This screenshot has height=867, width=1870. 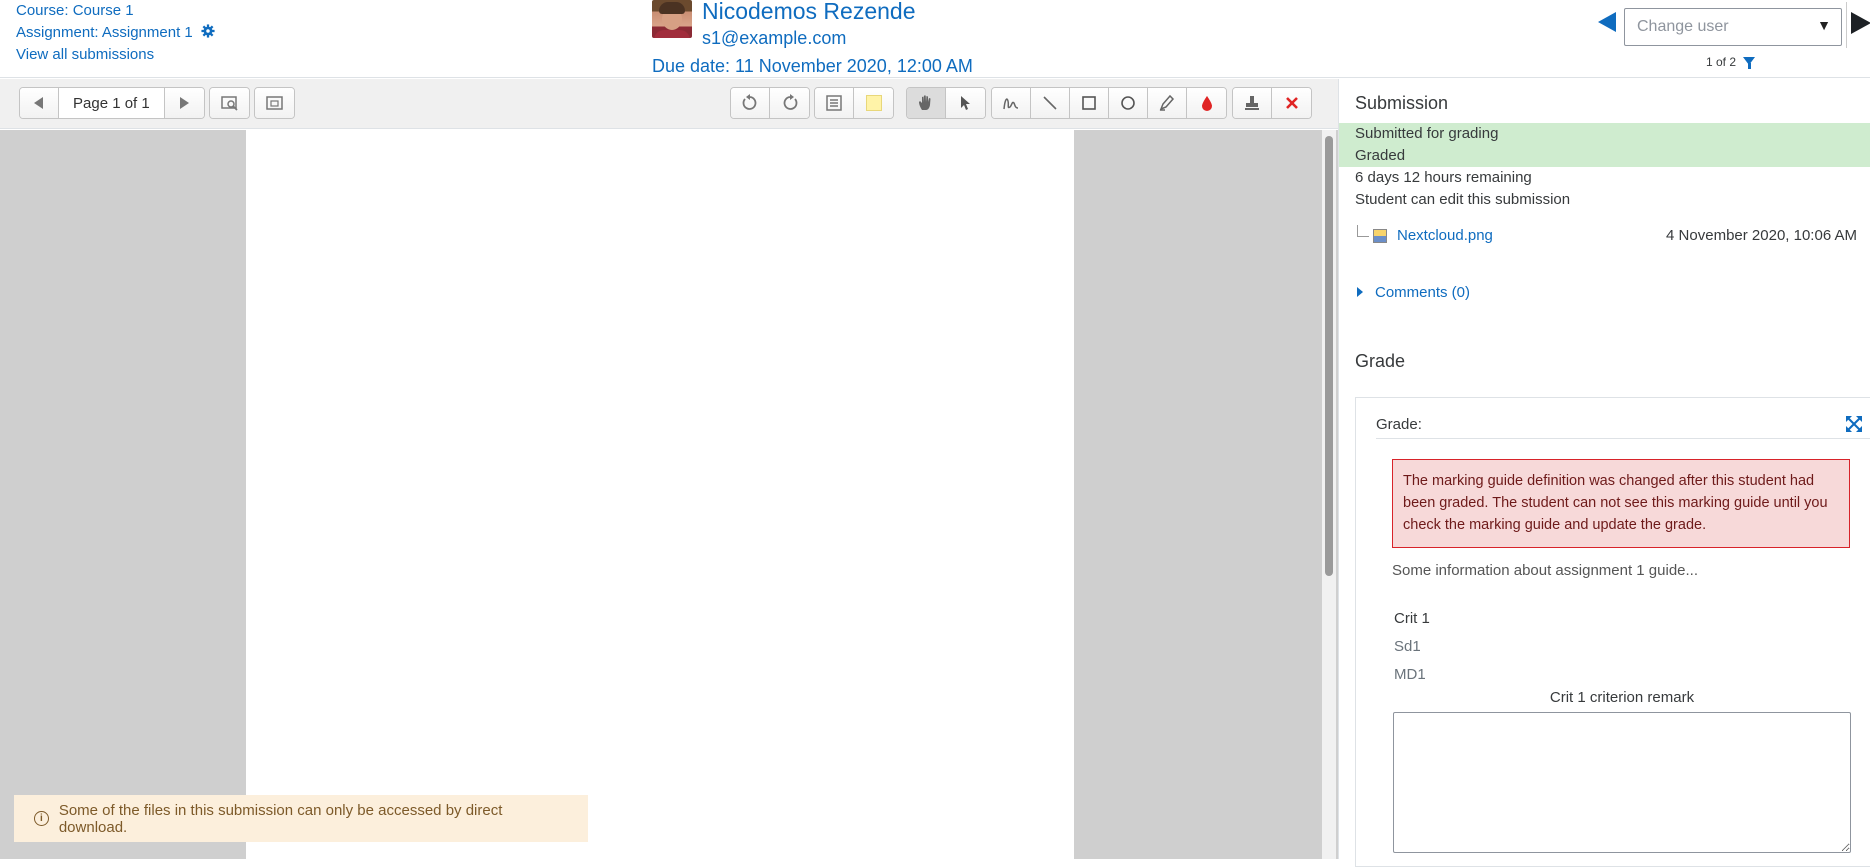 I want to click on change-user-placeholder: Change user, so click(x=1683, y=26).